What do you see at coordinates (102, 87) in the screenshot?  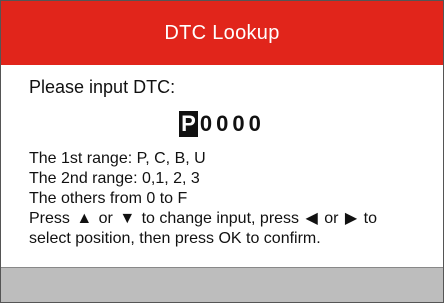 I see `input-prompt: Please input DTC:` at bounding box center [102, 87].